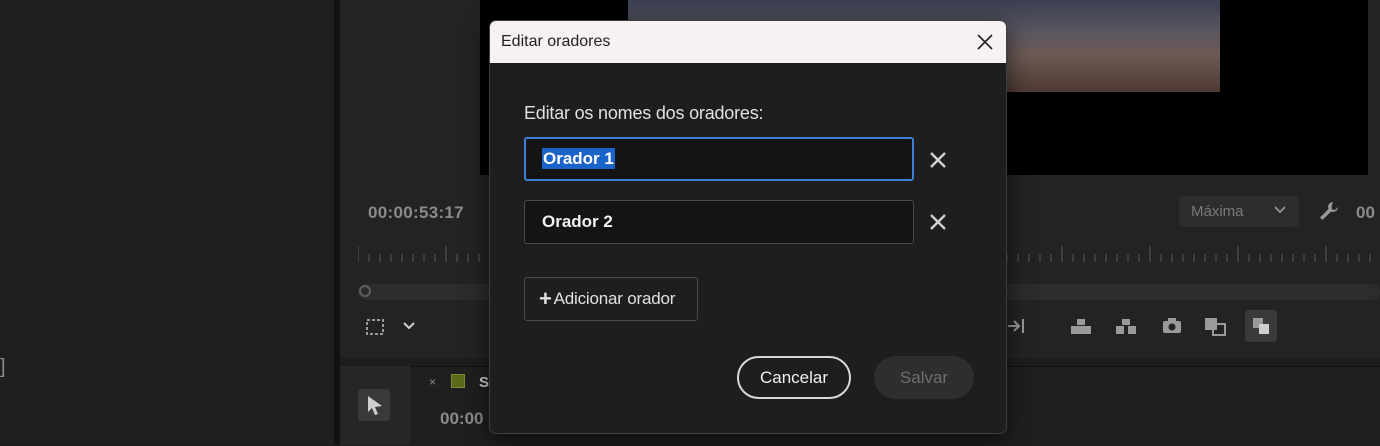  What do you see at coordinates (1365, 212) in the screenshot?
I see `duration-timecode: 00` at bounding box center [1365, 212].